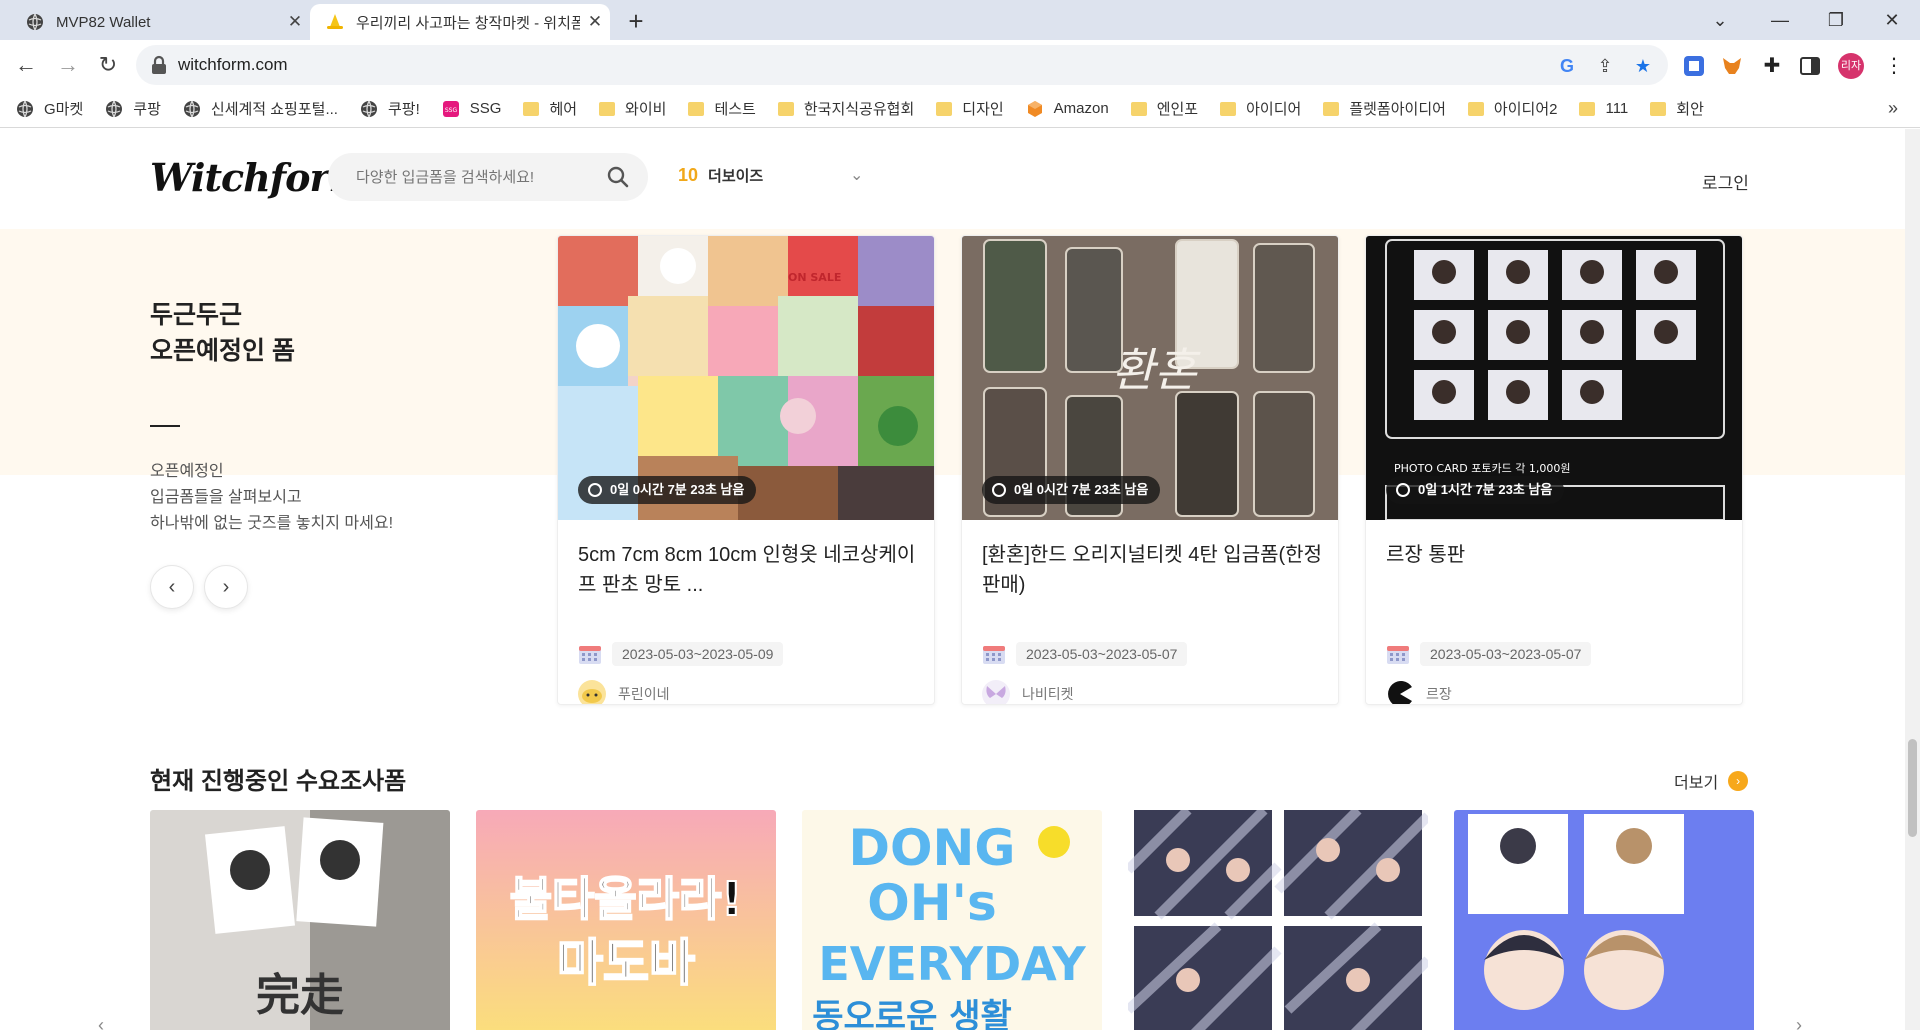 The width and height of the screenshot is (1920, 1030). I want to click on countdown-timer: 0일 0시간 7분 23초 남음, so click(1071, 490).